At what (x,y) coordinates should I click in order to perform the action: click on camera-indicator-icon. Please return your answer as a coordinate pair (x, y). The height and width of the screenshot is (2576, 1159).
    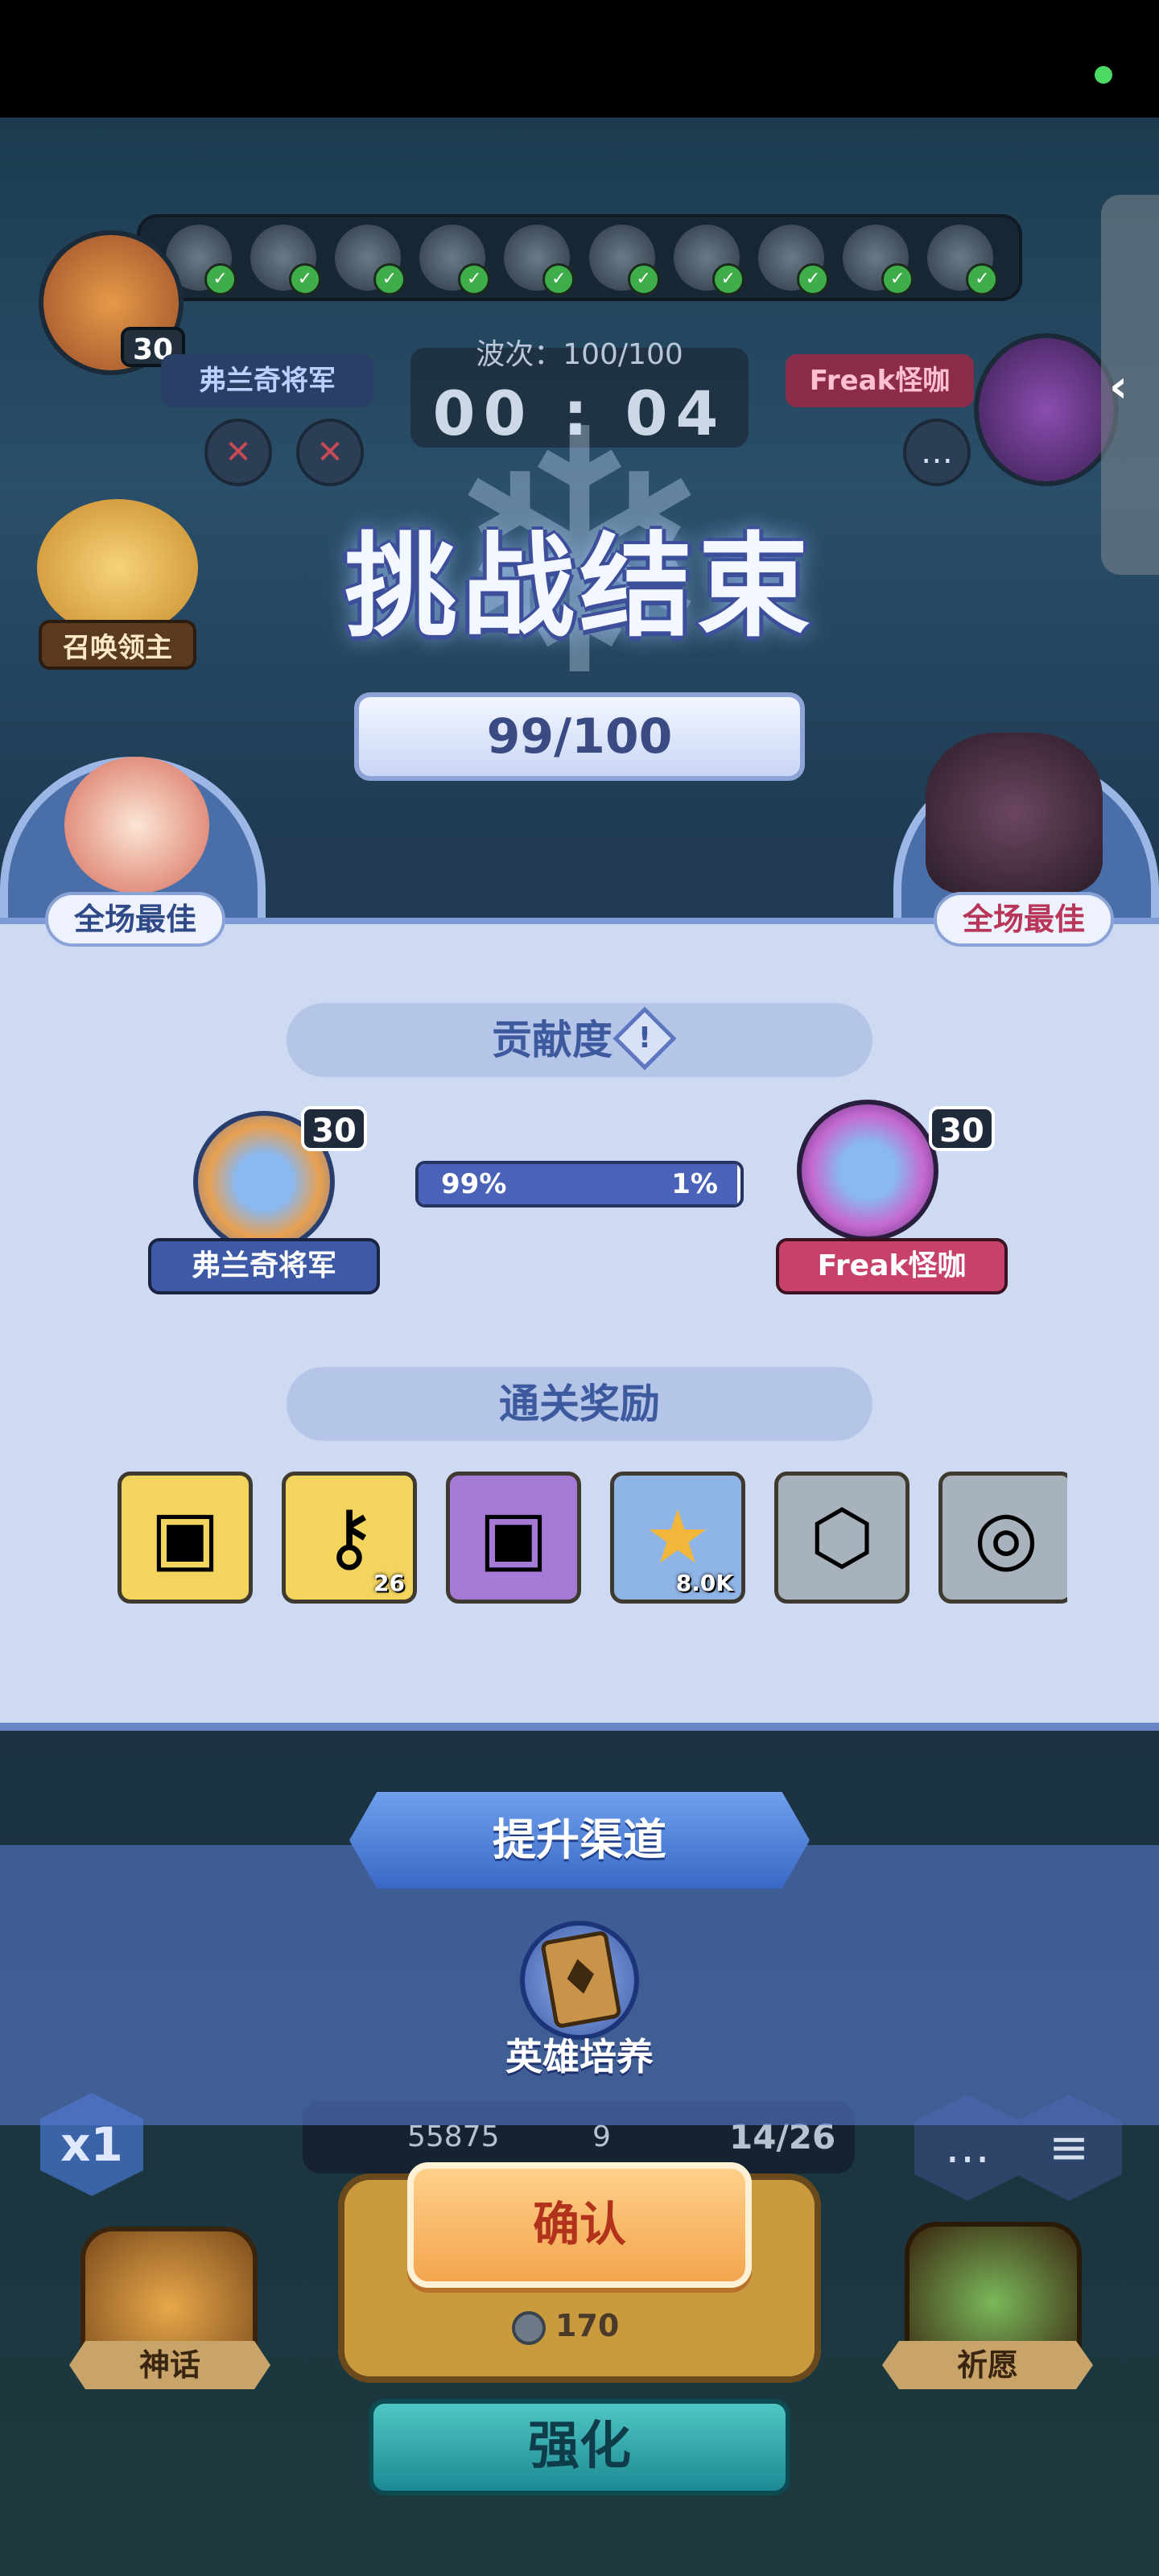
    Looking at the image, I should click on (1103, 75).